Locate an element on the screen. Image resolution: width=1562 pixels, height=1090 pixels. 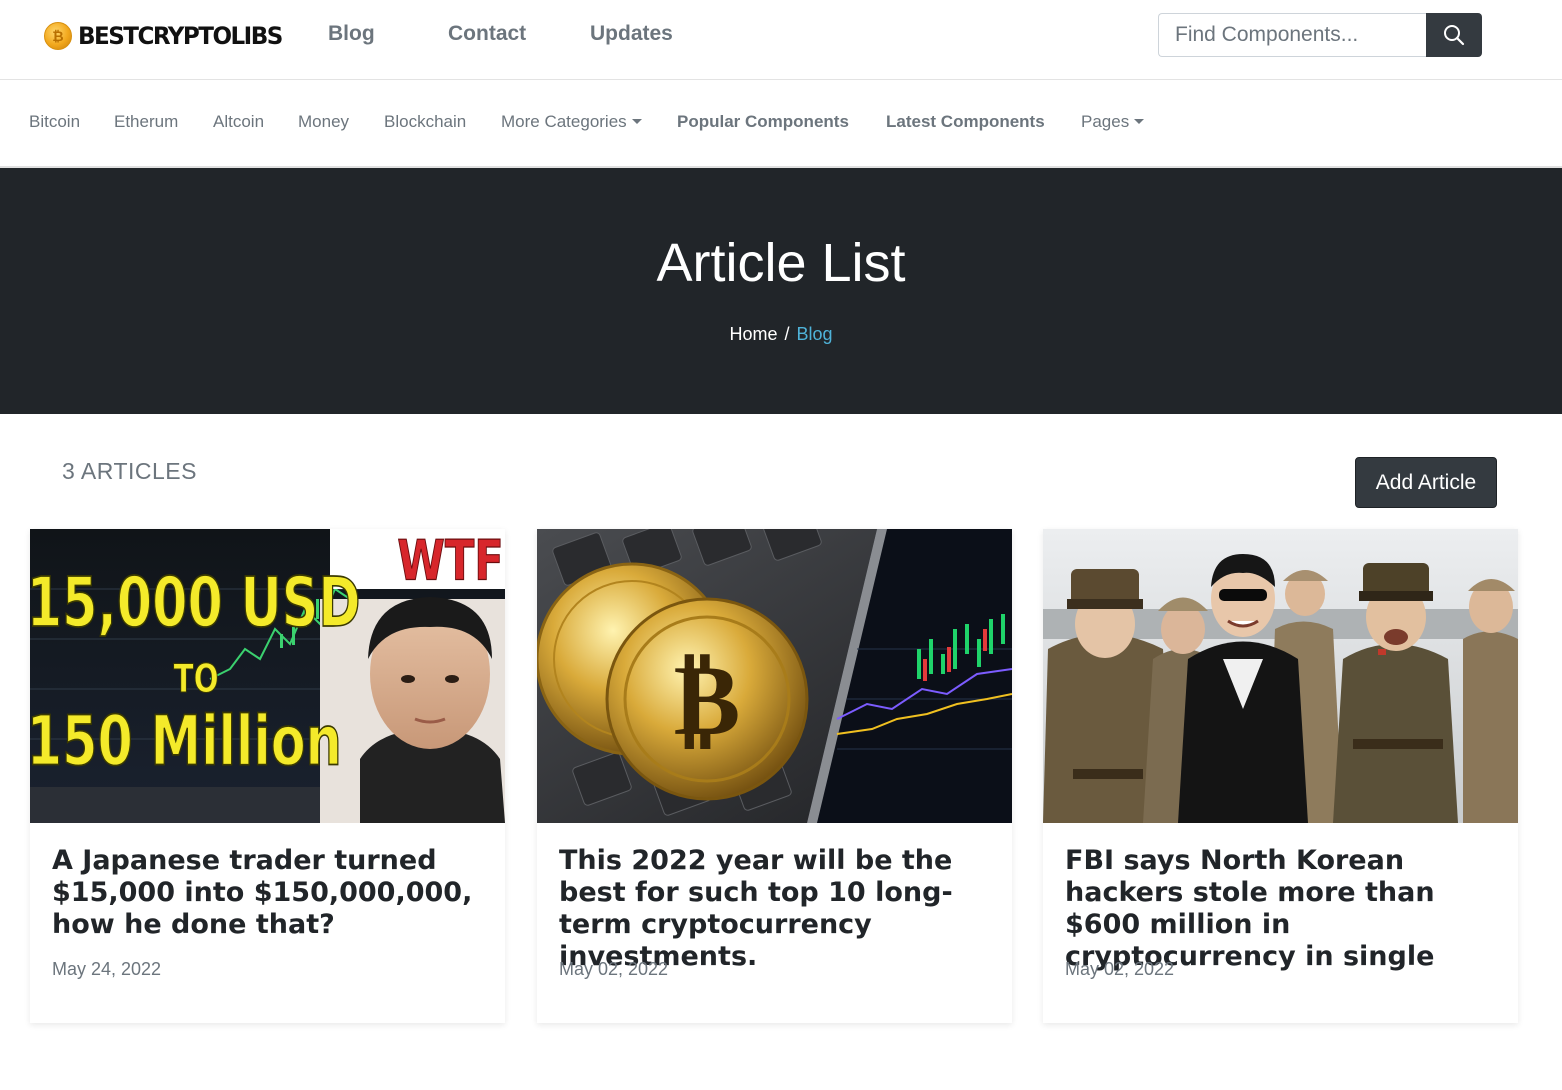
breadcrumb: Home / Blog is located at coordinates (781, 334).